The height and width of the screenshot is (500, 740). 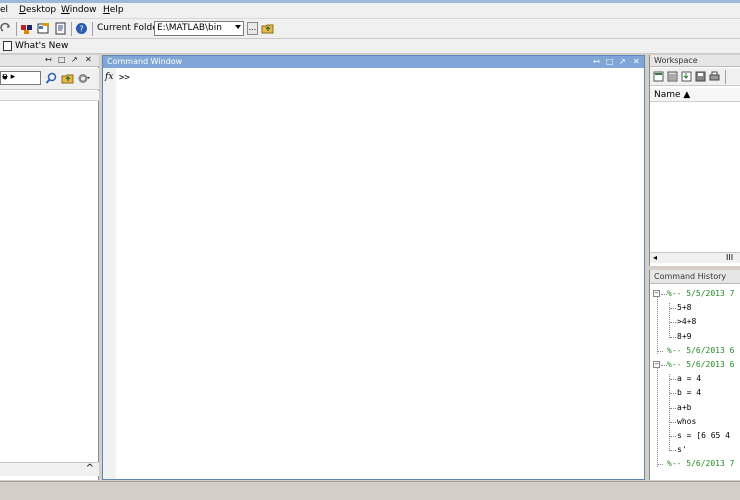 I want to click on history-command: s', so click(x=695, y=450).